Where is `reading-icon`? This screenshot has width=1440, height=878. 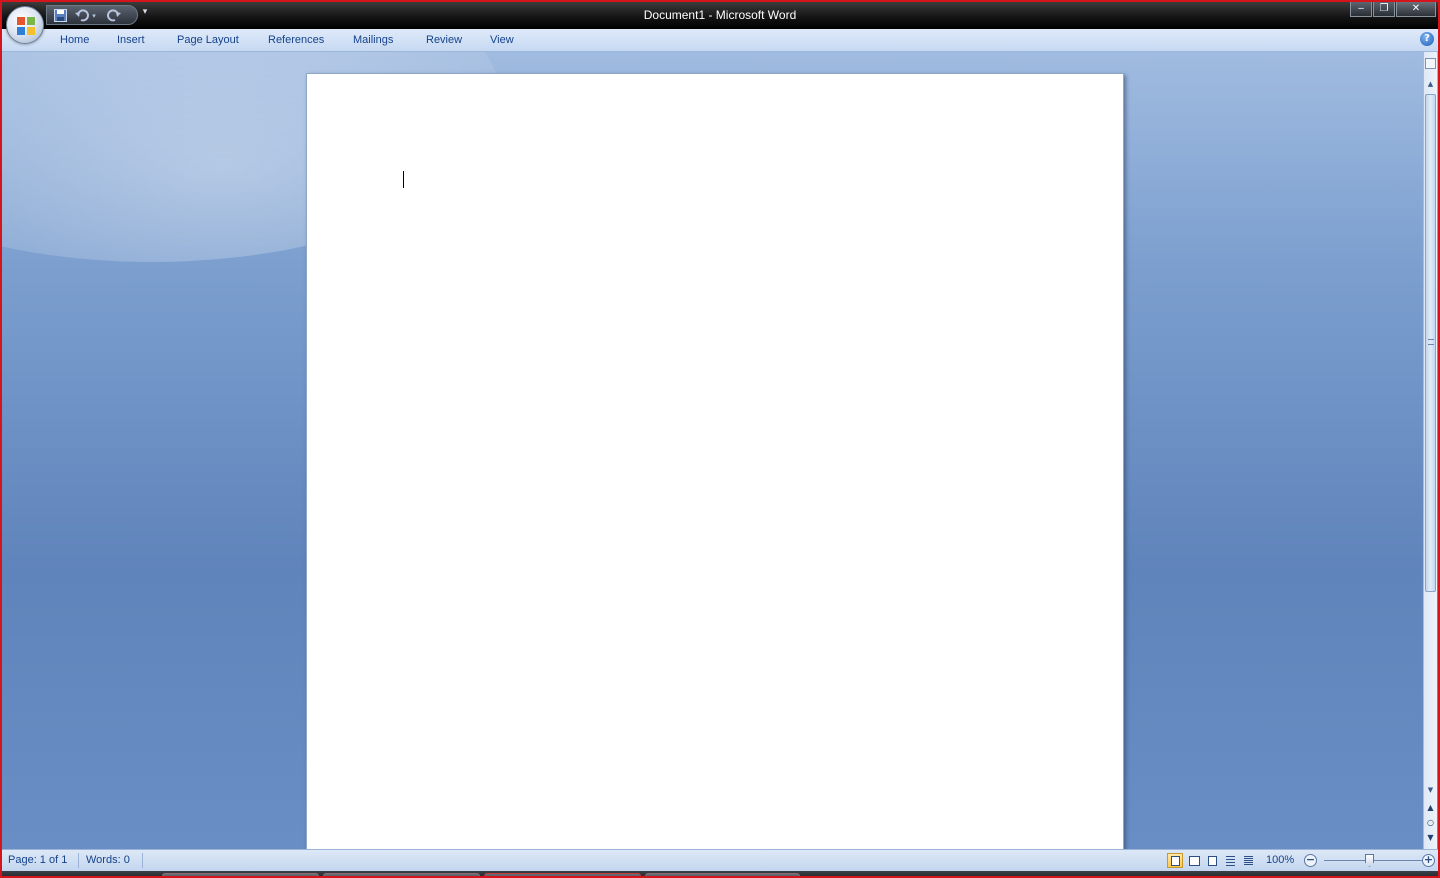
reading-icon is located at coordinates (1194, 861).